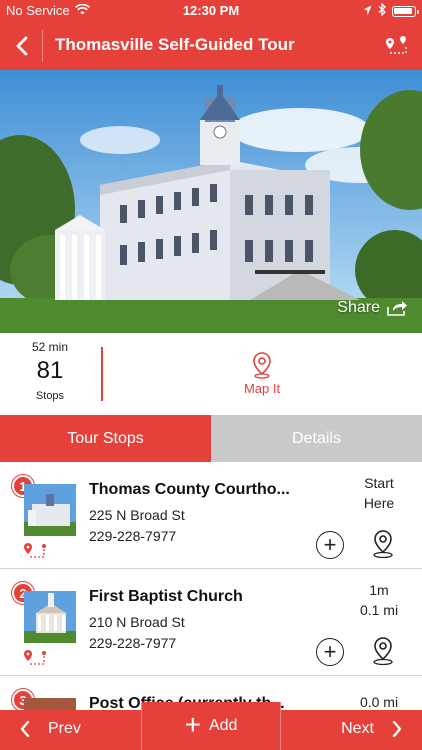  Describe the element at coordinates (262, 388) in the screenshot. I see `map-it-label: Map It` at that location.